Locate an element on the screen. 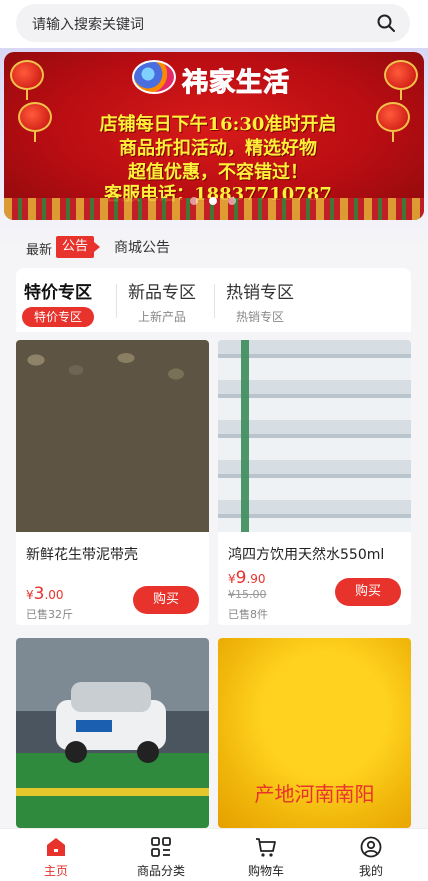  product-card: 产地河南南阳 is located at coordinates (314, 733).